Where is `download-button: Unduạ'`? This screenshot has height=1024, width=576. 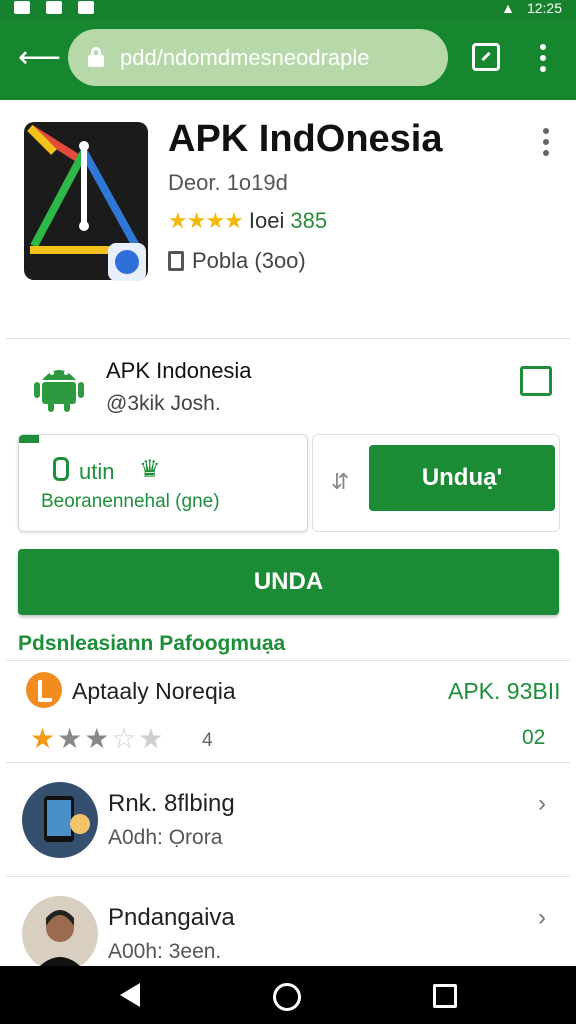
download-button: Unduạ' is located at coordinates (462, 478).